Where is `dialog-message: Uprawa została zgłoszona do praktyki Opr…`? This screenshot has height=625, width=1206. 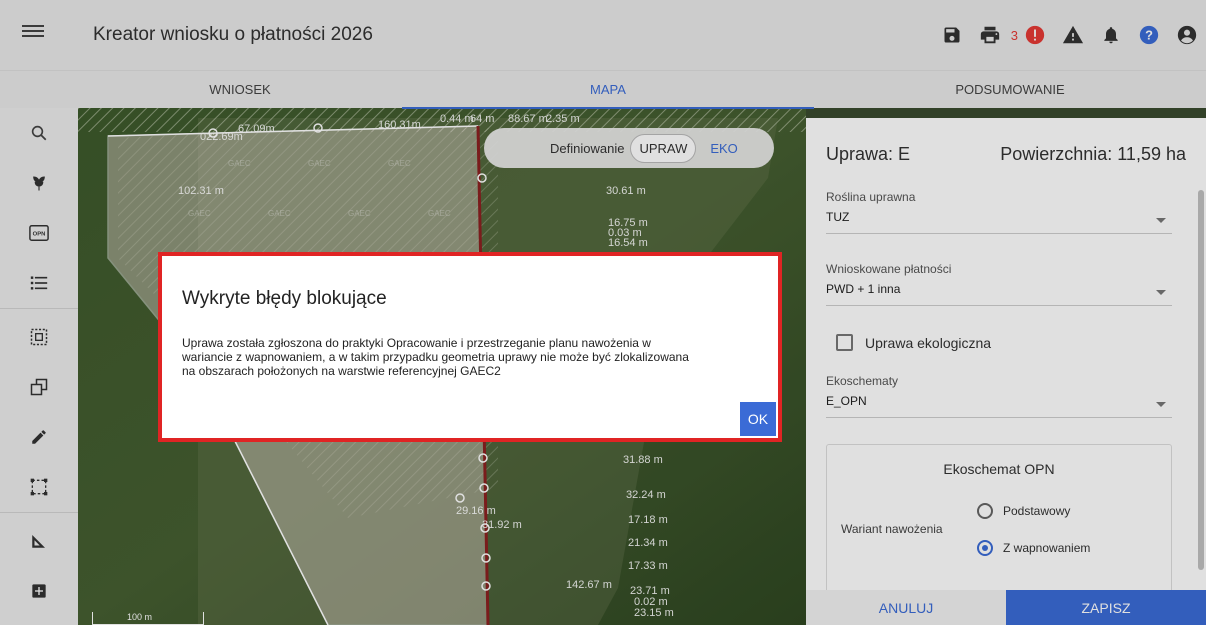
dialog-message: Uprawa została zgłoszona do praktyki Opr… is located at coordinates (474, 357).